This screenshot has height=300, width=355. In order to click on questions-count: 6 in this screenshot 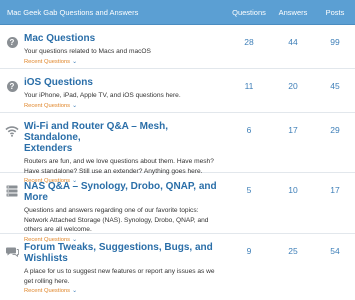, I will do `click(249, 130)`.